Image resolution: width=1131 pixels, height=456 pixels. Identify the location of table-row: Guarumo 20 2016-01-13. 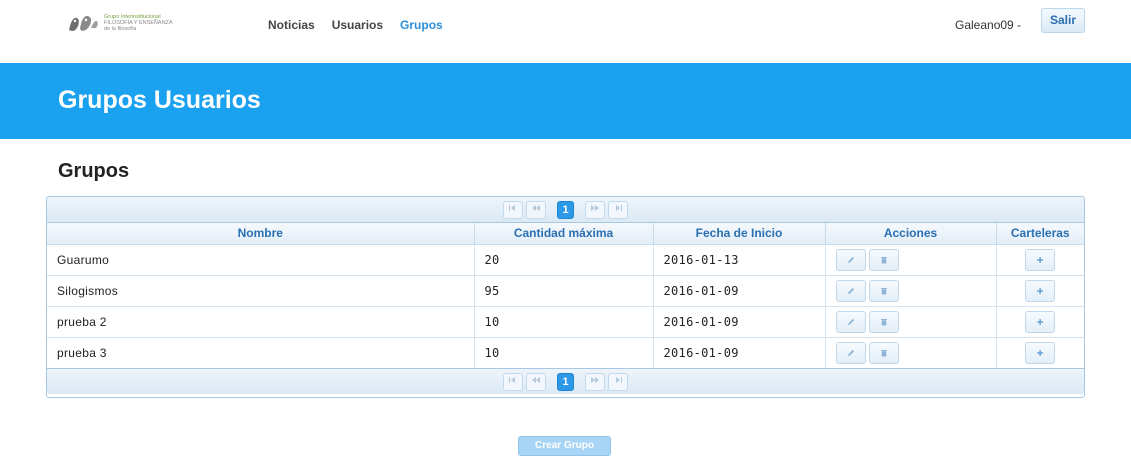
(565, 260).